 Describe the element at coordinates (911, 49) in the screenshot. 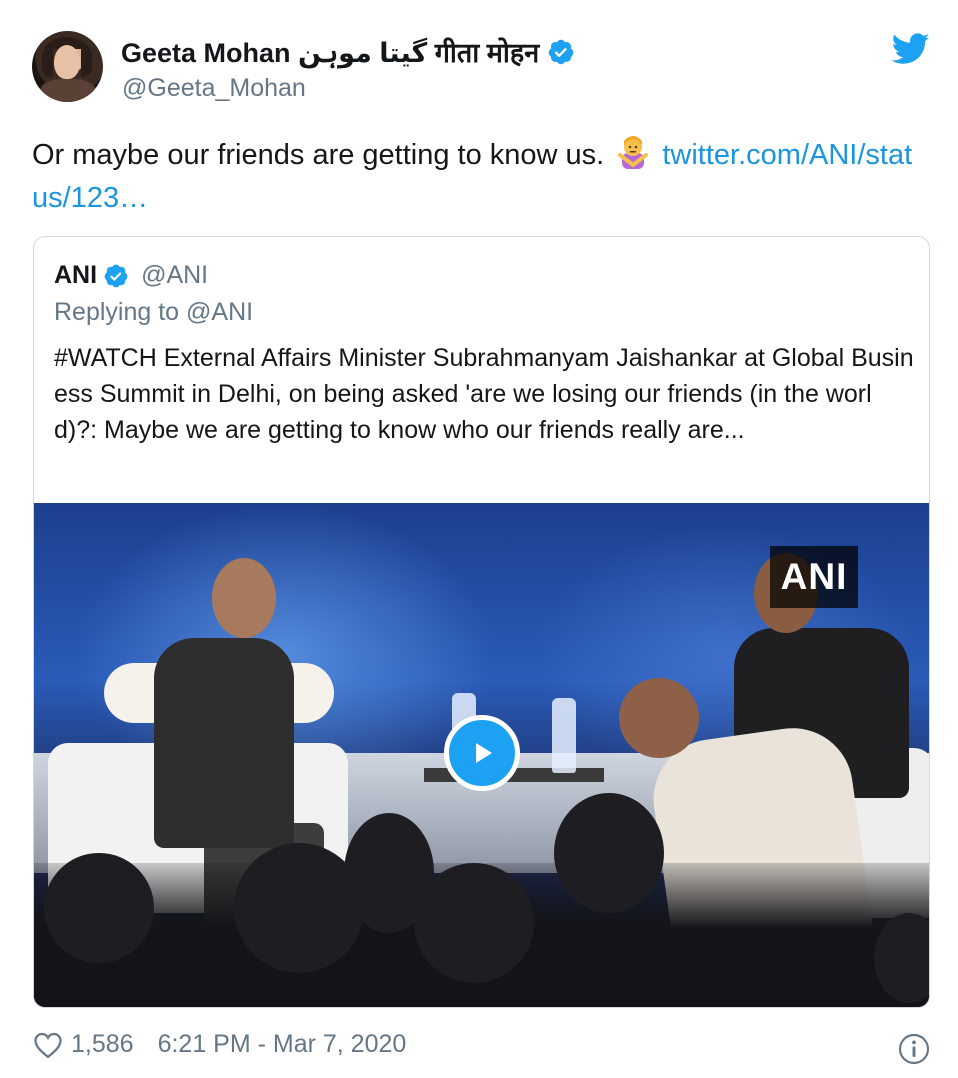

I see `twitter-bird-icon` at that location.